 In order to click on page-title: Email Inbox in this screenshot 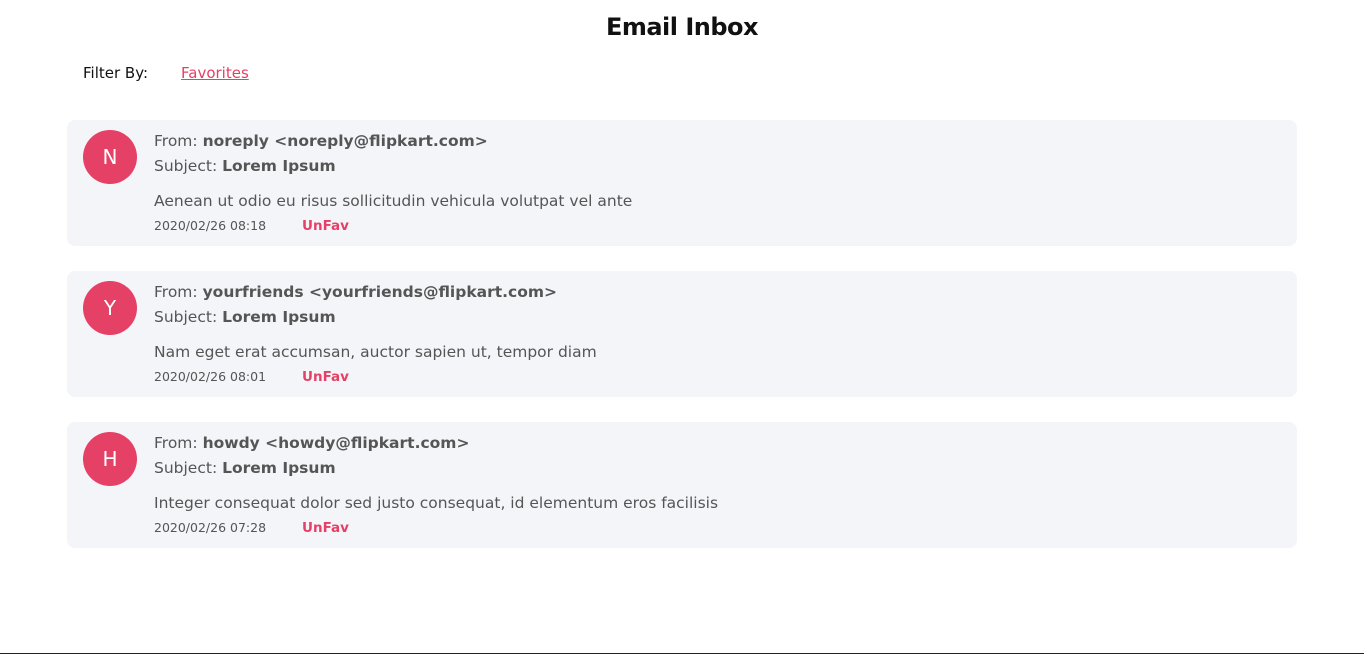, I will do `click(682, 27)`.